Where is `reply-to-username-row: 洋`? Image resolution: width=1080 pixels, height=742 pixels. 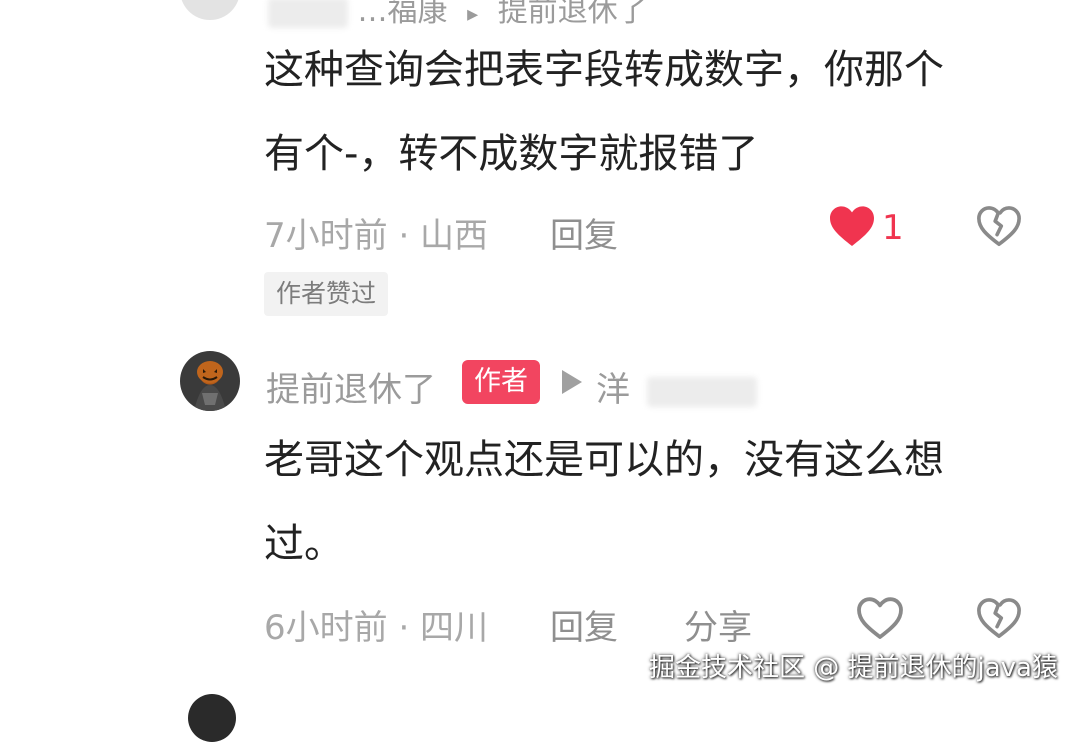 reply-to-username-row: 洋 is located at coordinates (676, 386).